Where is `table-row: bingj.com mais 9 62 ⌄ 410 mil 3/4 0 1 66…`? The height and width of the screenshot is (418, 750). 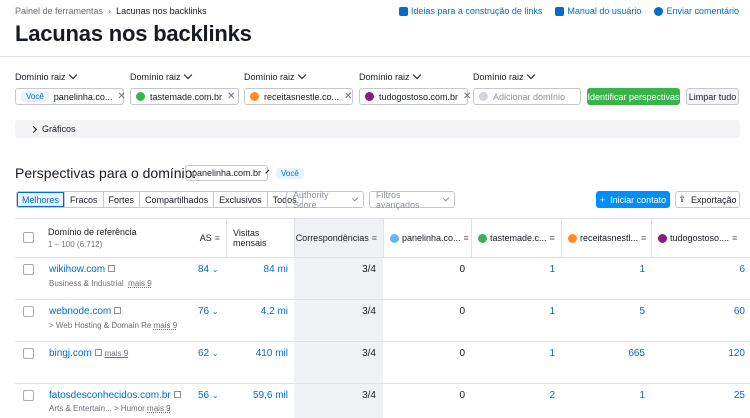 table-row: bingj.com mais 9 62 ⌄ 410 mil 3/4 0 1 66… is located at coordinates (382, 363).